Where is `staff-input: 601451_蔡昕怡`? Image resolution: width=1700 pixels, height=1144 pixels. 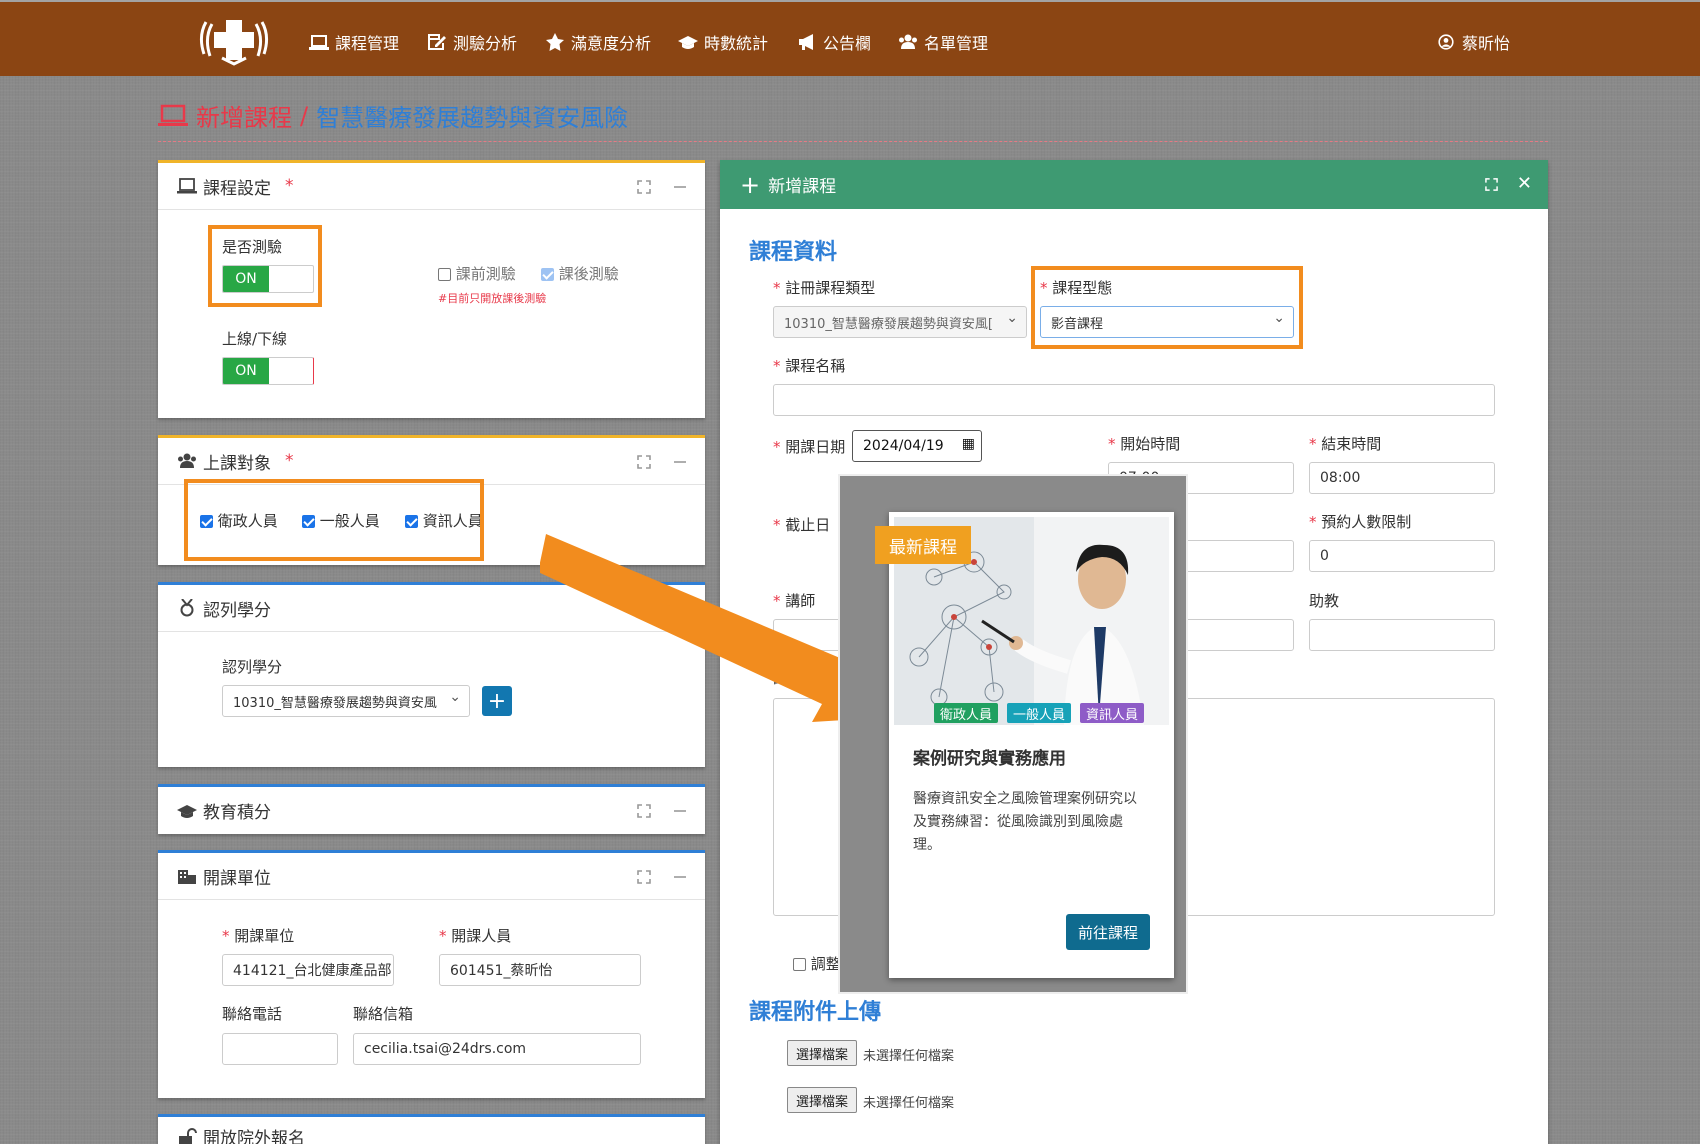
staff-input: 601451_蔡昕怡 is located at coordinates (540, 970).